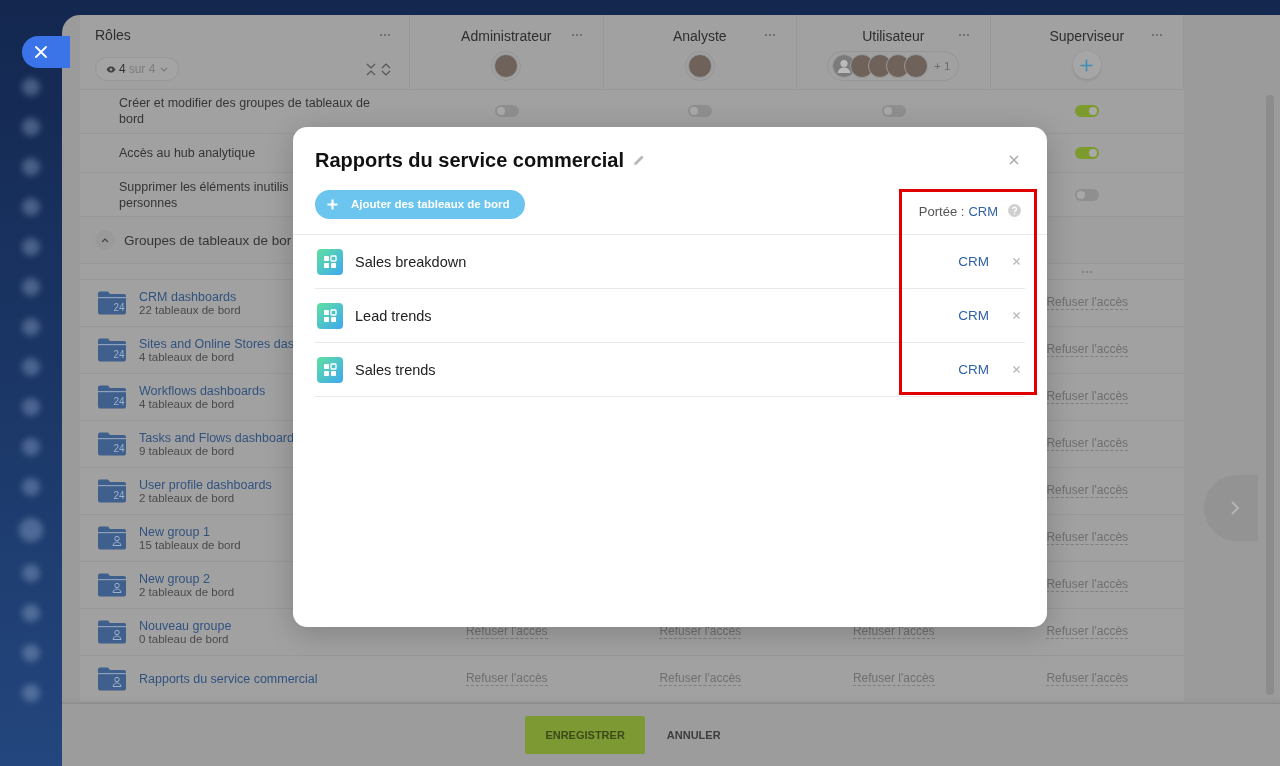  Describe the element at coordinates (469, 160) in the screenshot. I see `dialog-title: Rapports du service commercial` at that location.